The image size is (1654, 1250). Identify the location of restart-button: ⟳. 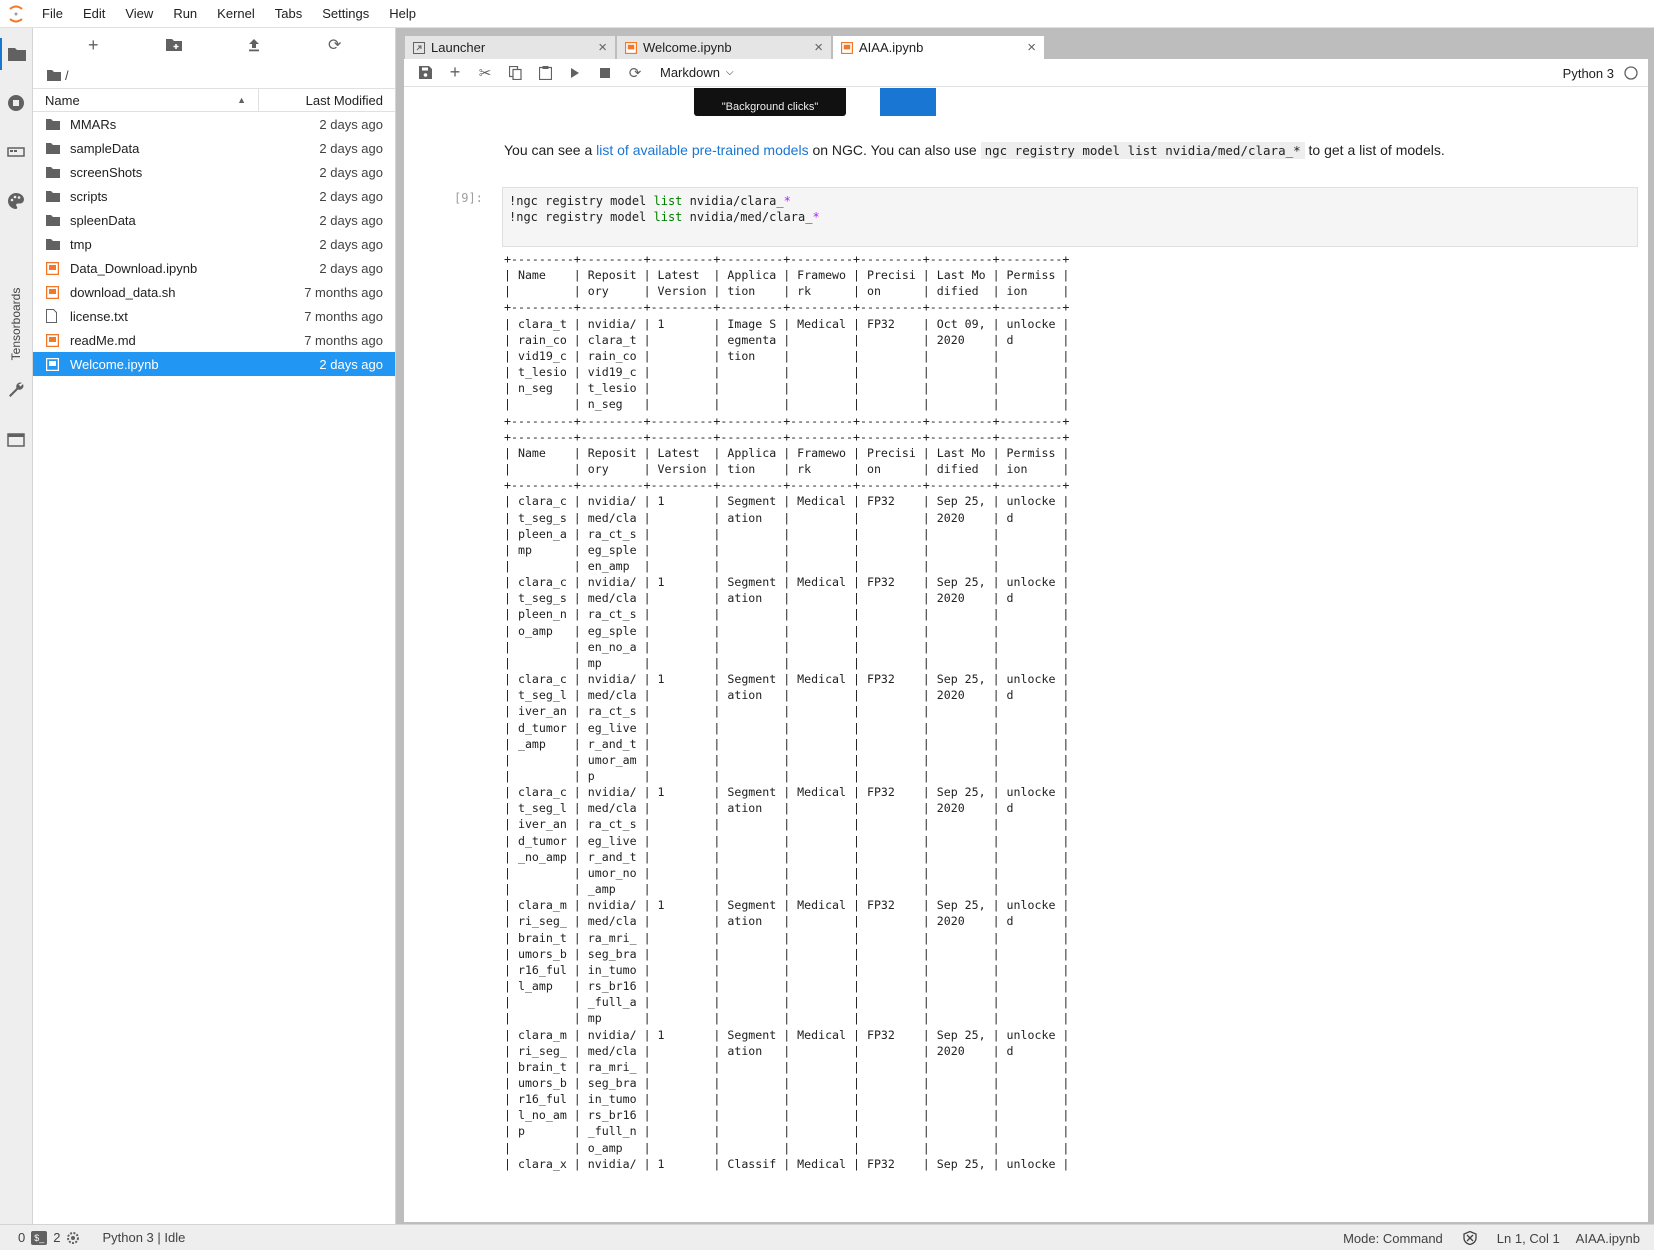
(635, 73).